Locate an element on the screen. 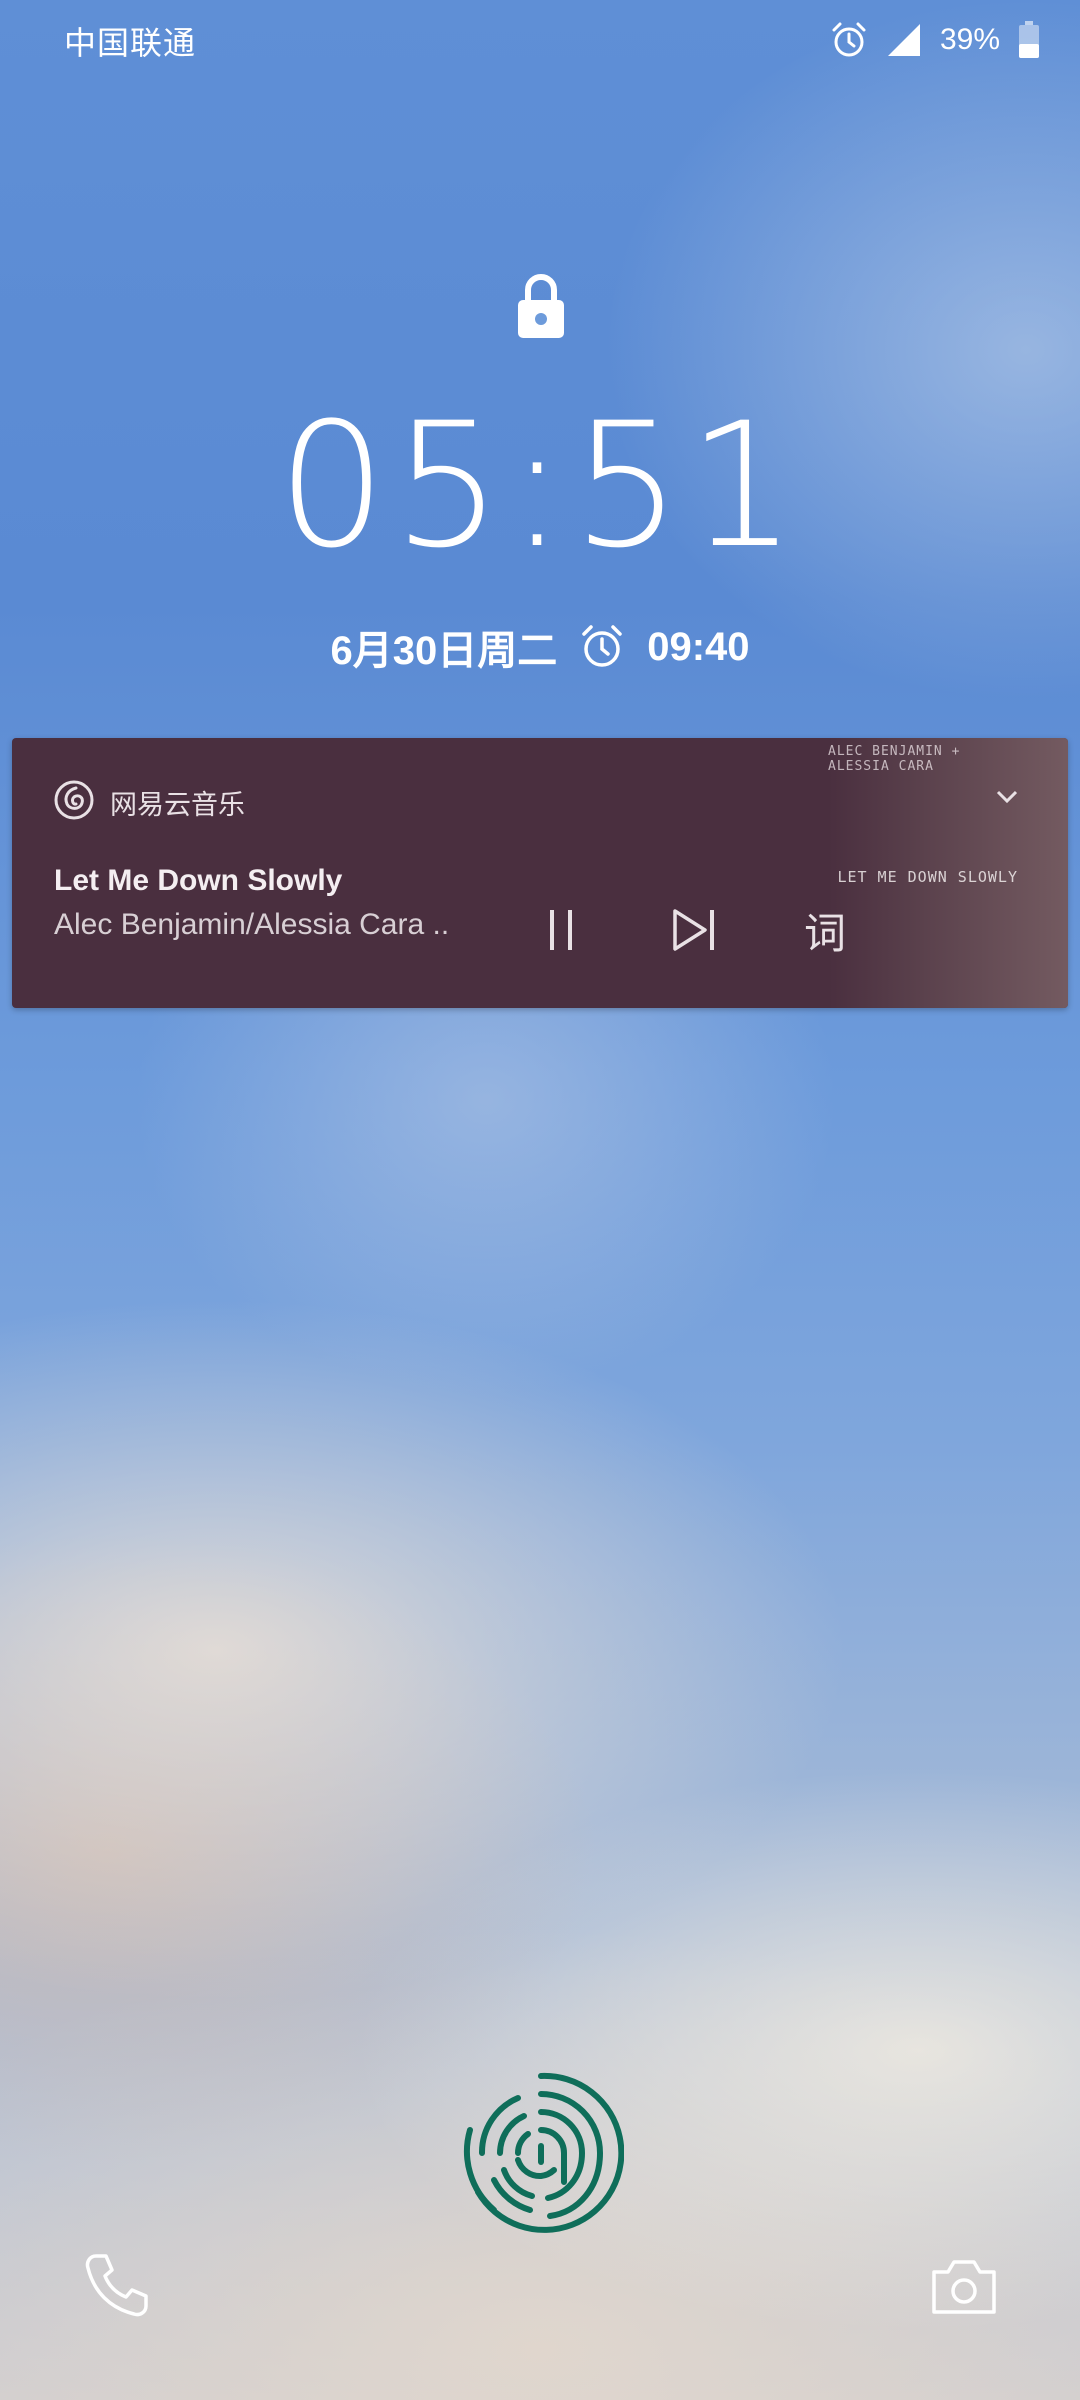  skip-next-icon is located at coordinates (693, 930).